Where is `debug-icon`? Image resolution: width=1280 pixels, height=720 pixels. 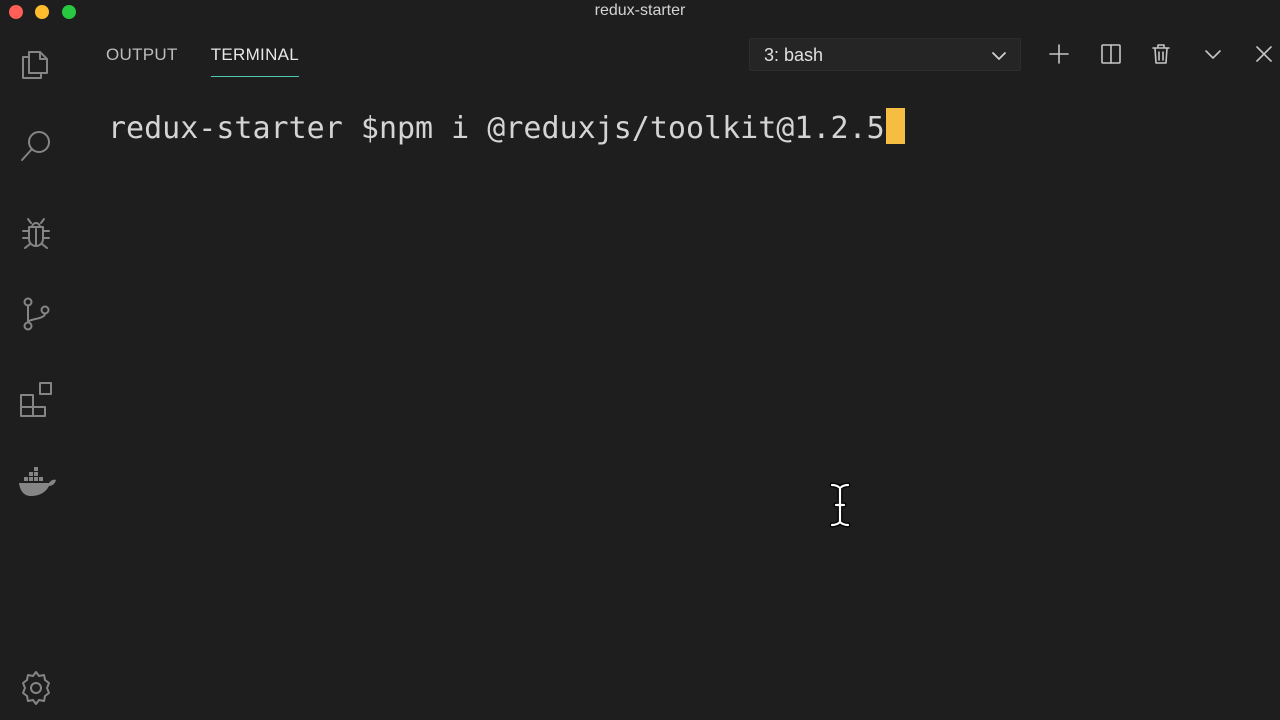 debug-icon is located at coordinates (36, 232).